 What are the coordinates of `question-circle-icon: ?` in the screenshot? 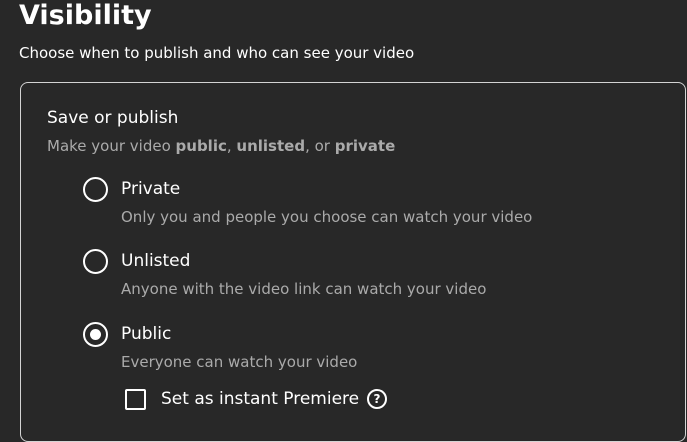 It's located at (377, 399).